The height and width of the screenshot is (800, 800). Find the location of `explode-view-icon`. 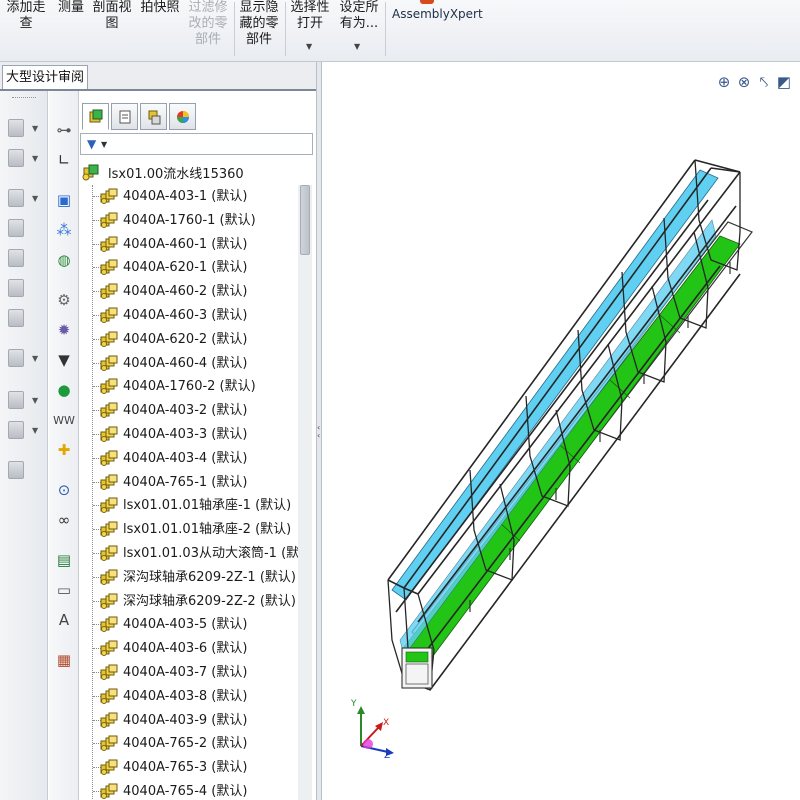

explode-view-icon is located at coordinates (16, 430).